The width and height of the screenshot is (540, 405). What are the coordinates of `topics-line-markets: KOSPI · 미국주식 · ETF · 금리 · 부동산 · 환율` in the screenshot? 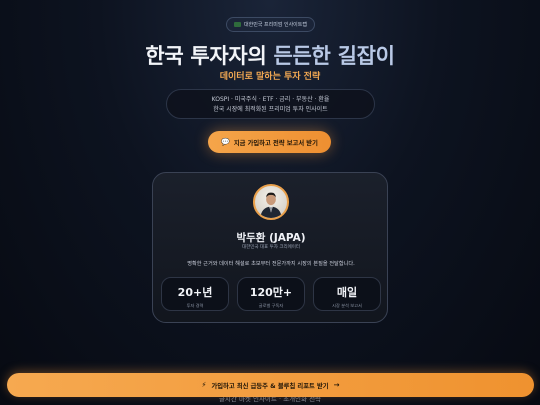 It's located at (270, 99).